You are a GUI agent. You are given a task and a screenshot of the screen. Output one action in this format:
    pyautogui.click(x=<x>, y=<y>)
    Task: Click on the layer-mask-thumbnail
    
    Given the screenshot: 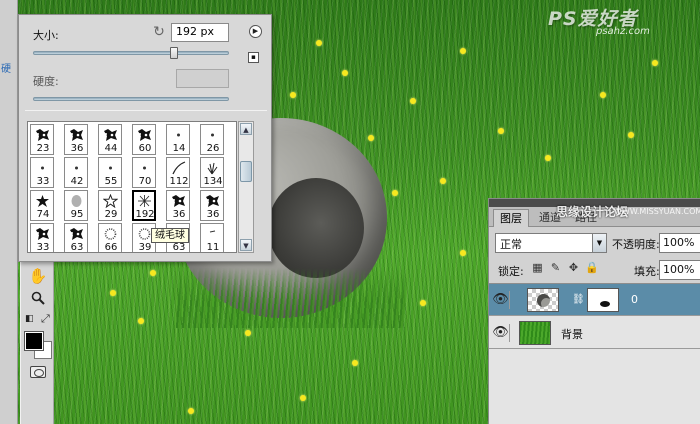 What is the action you would take?
    pyautogui.click(x=603, y=300)
    